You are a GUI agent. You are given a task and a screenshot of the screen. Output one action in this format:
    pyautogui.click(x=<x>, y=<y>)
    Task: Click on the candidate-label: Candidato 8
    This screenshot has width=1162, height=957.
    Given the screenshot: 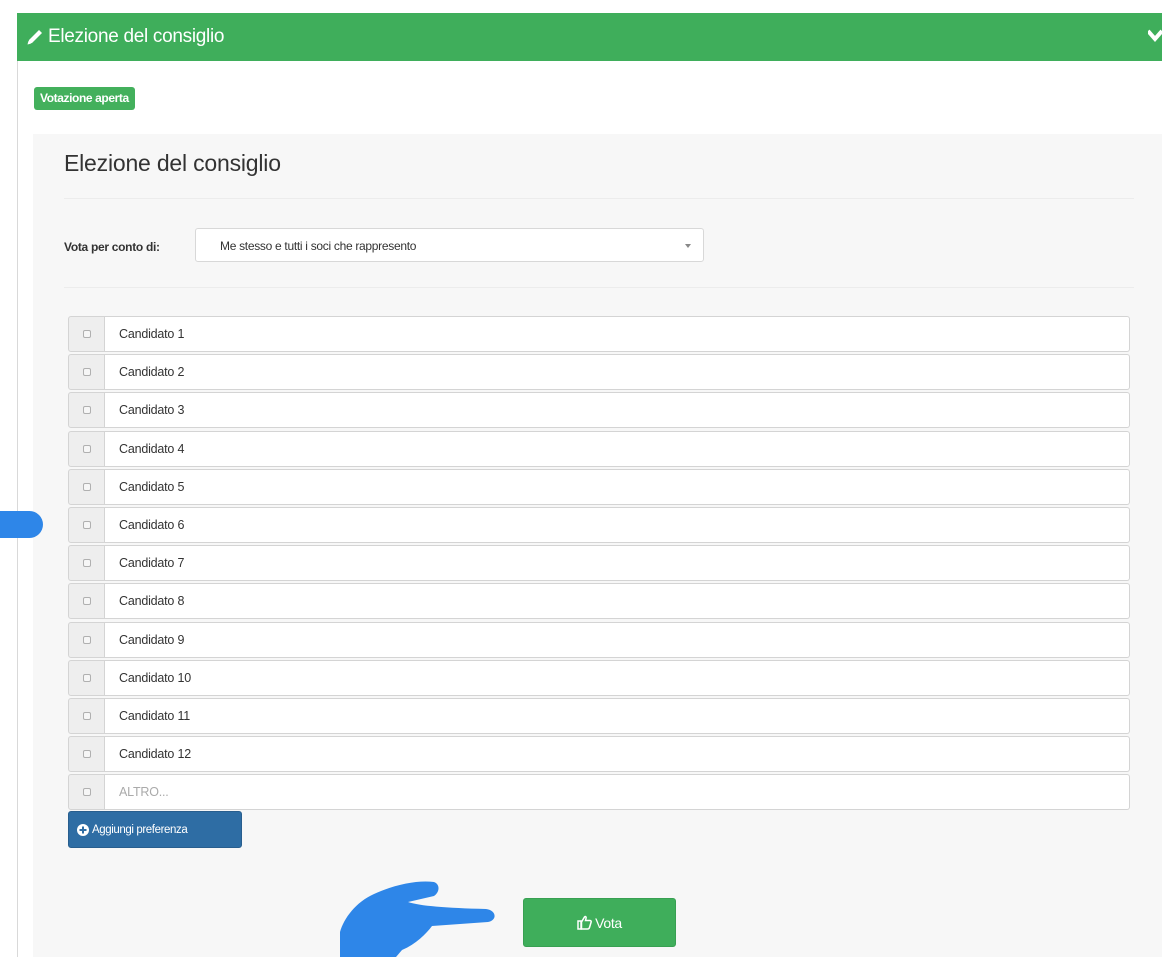 What is the action you would take?
    pyautogui.click(x=617, y=601)
    